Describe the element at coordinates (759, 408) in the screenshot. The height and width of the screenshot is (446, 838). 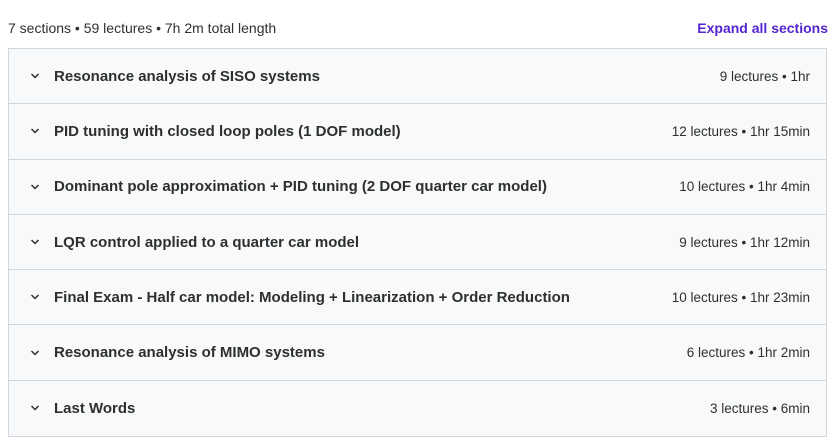
I see `section-meta: 3 lectures • 6min` at that location.